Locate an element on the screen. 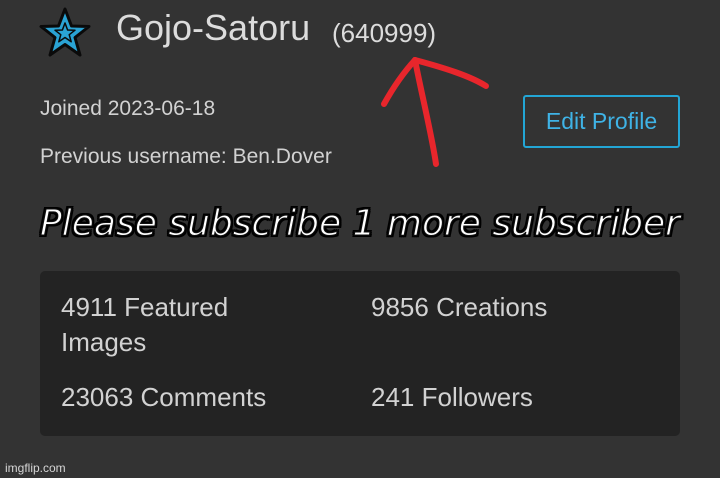 The height and width of the screenshot is (478, 720). profile-username: Gojo-Satoru is located at coordinates (213, 27).